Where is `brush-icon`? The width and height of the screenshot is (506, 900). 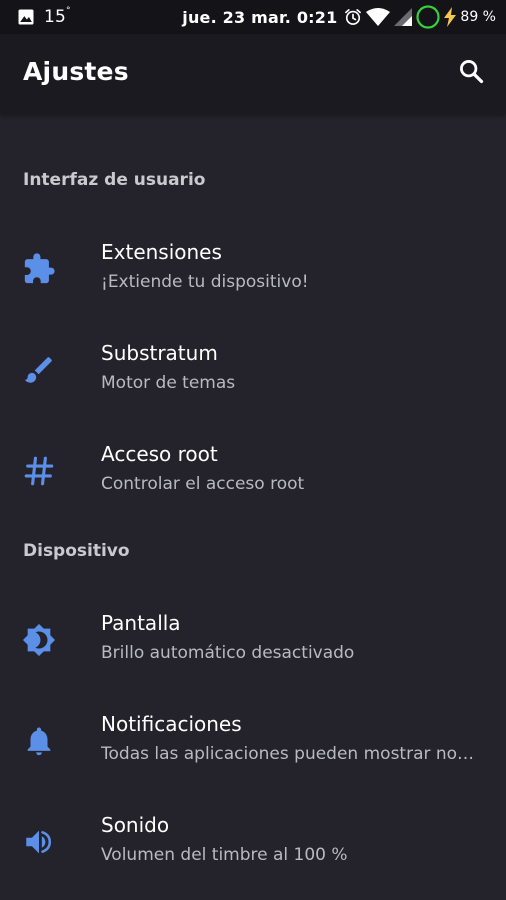 brush-icon is located at coordinates (39, 370).